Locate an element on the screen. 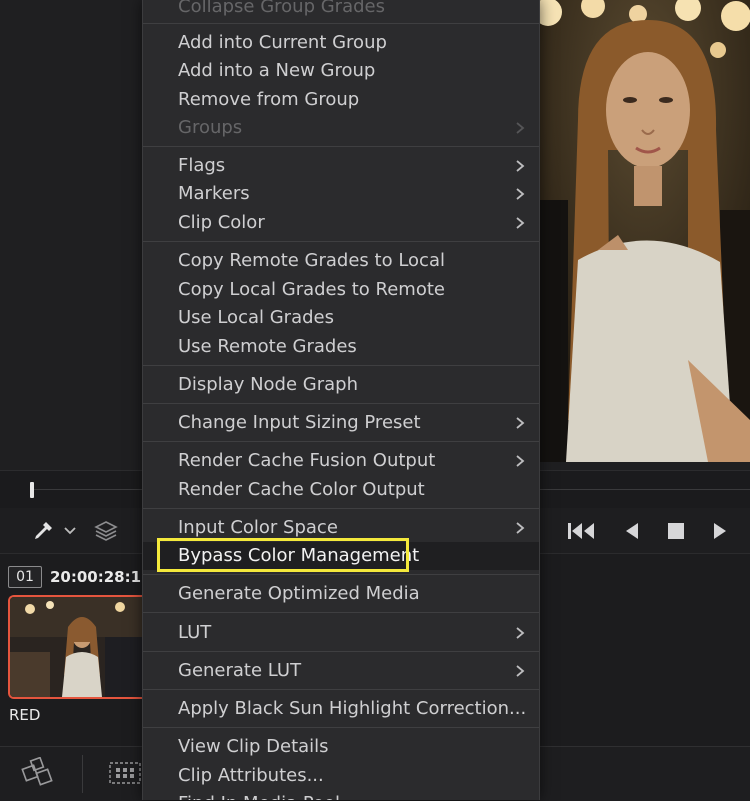  menu-item-copy-local-grades-to-remote: Copy Local Grades to Remote is located at coordinates (341, 290).